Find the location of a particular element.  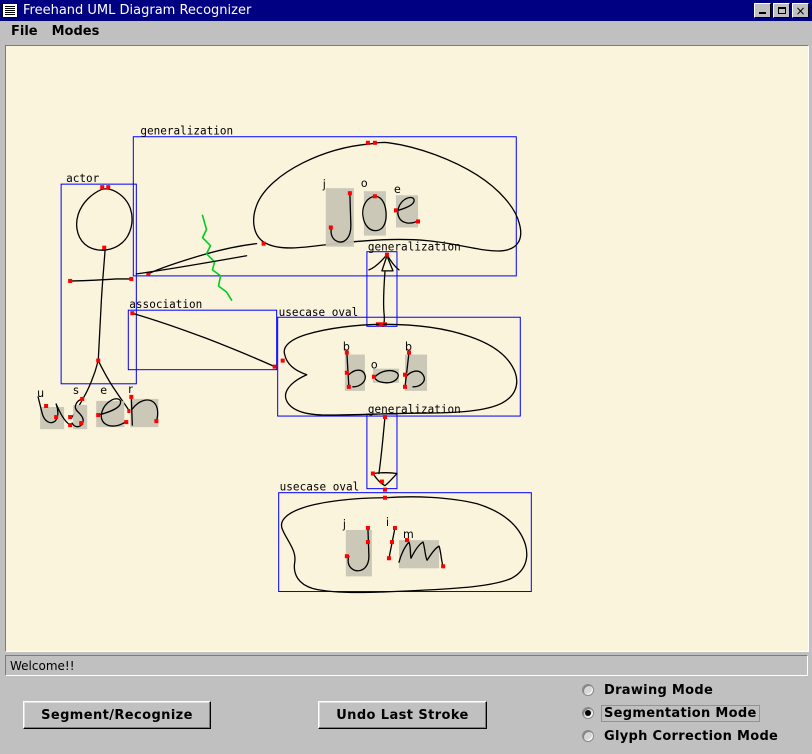

glyph-highlight is located at coordinates (419, 554).